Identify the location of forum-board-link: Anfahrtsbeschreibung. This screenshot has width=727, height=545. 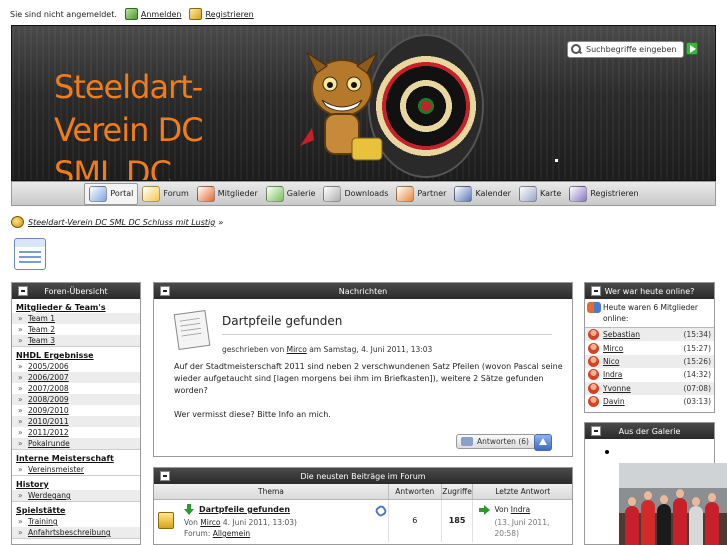
(69, 532).